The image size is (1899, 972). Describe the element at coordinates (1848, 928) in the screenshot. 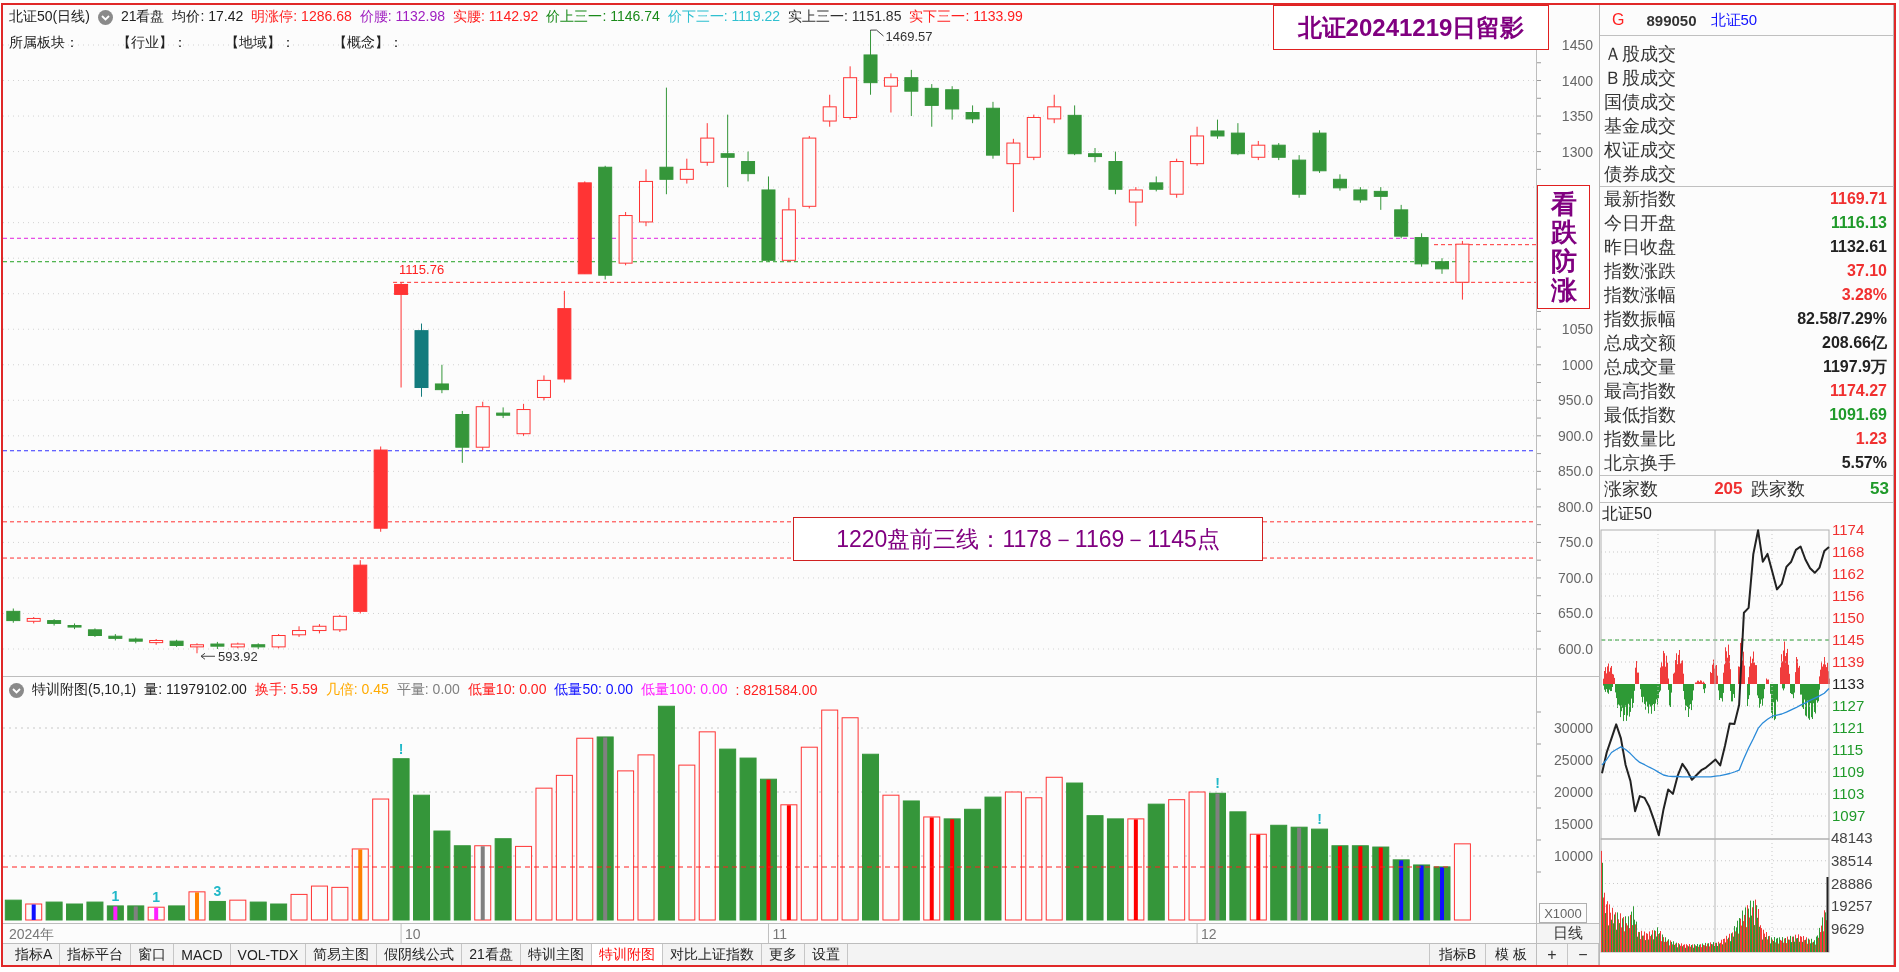

I see `axis-label: 9629` at that location.